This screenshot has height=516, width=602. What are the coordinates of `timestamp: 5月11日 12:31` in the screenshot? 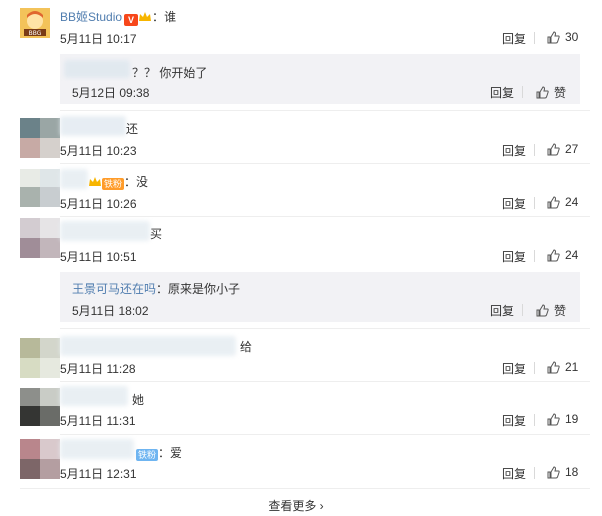 It's located at (98, 474).